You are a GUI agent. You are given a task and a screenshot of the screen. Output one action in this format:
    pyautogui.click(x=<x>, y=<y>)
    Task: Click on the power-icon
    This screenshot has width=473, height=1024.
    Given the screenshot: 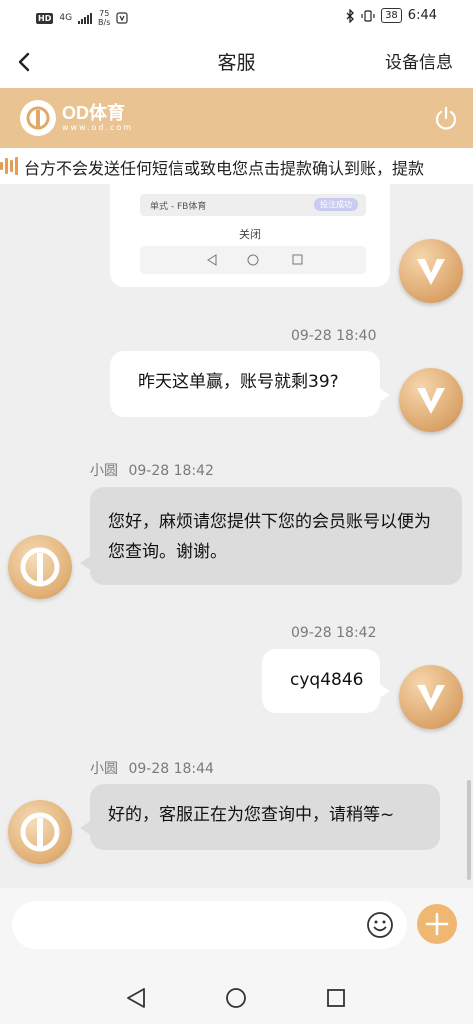 What is the action you would take?
    pyautogui.click(x=446, y=119)
    